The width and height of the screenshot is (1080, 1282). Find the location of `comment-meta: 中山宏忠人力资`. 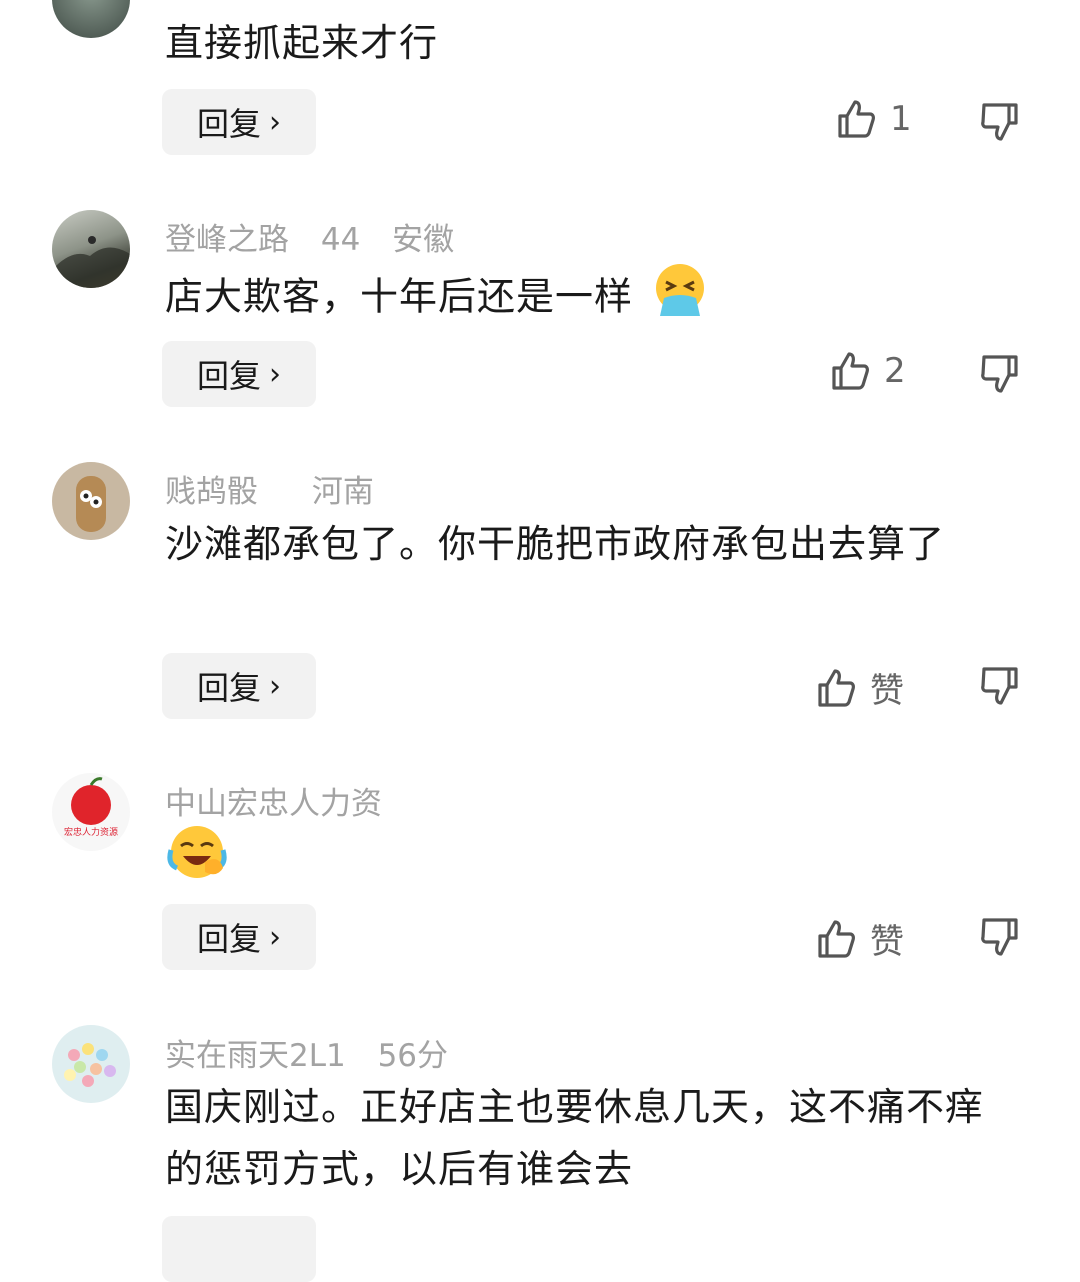

comment-meta: 中山宏忠人力资 is located at coordinates (284, 800).